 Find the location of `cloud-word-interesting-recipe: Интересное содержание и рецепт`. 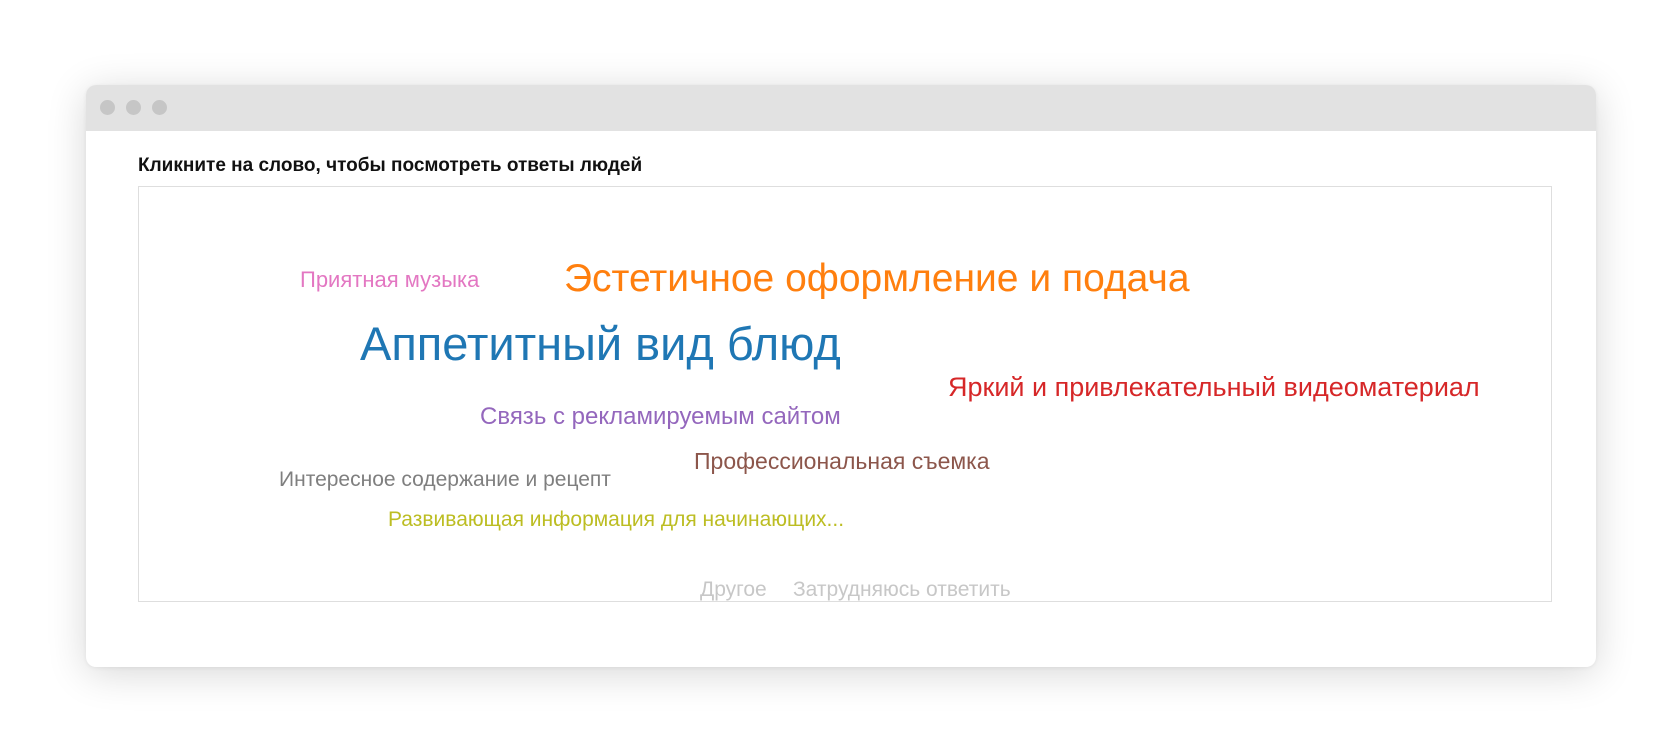

cloud-word-interesting-recipe: Интересное содержание и рецепт is located at coordinates (445, 479).